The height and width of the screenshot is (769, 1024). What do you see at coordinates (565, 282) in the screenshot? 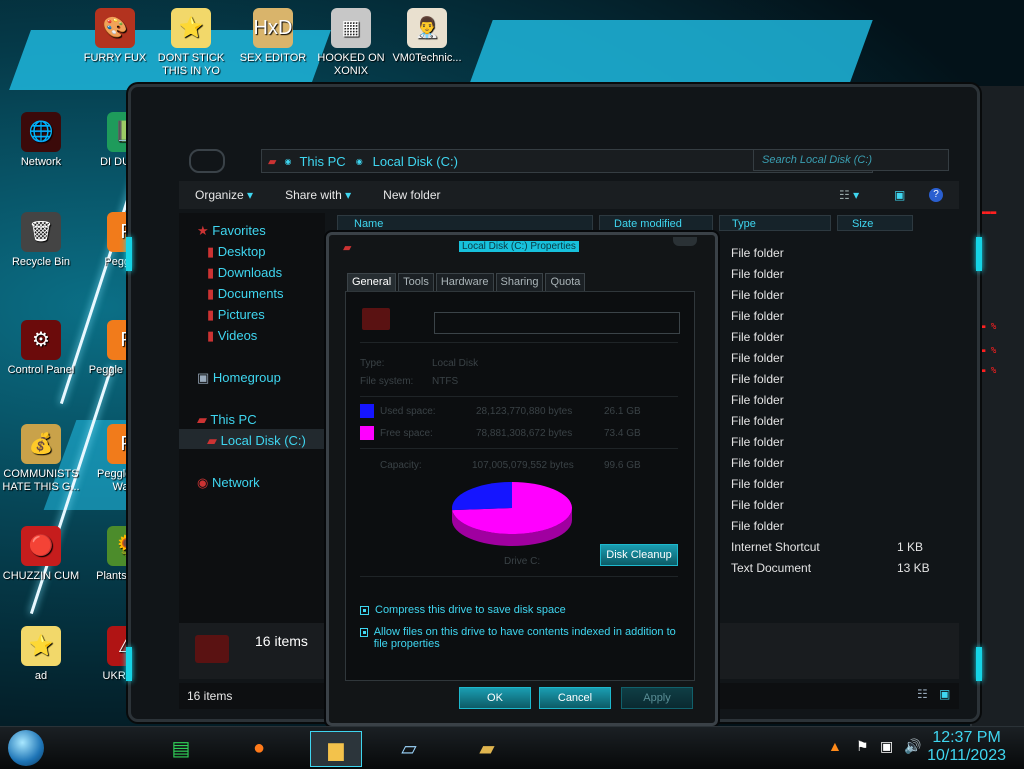
I see `tab-quota: Quota` at bounding box center [565, 282].